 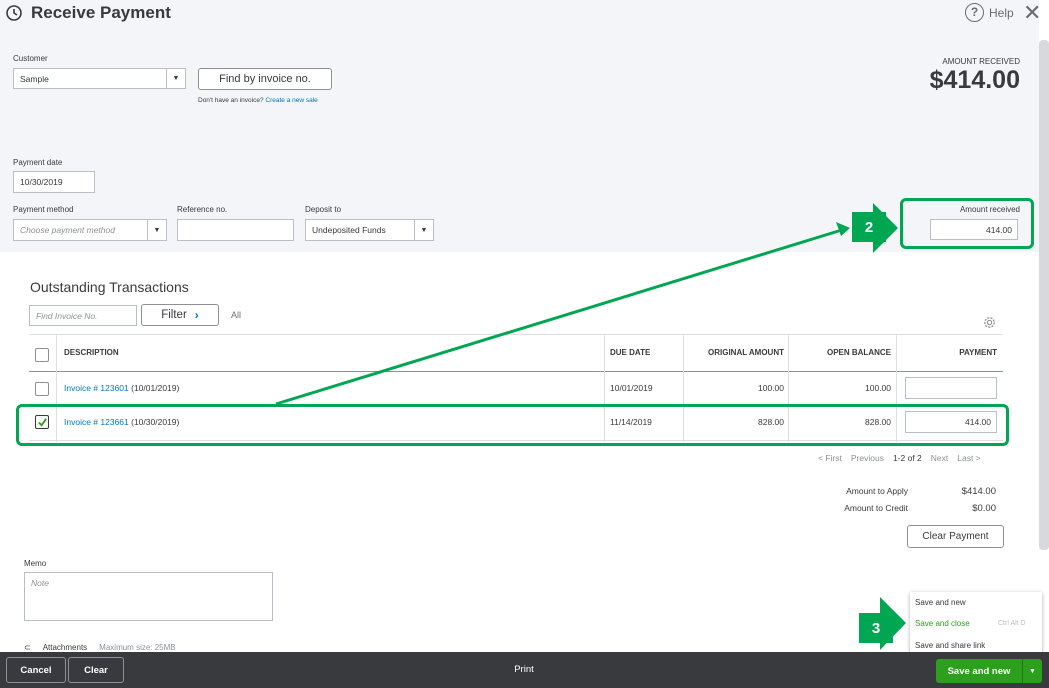 I want to click on clear-payment-button: Clear Payment, so click(x=955, y=536).